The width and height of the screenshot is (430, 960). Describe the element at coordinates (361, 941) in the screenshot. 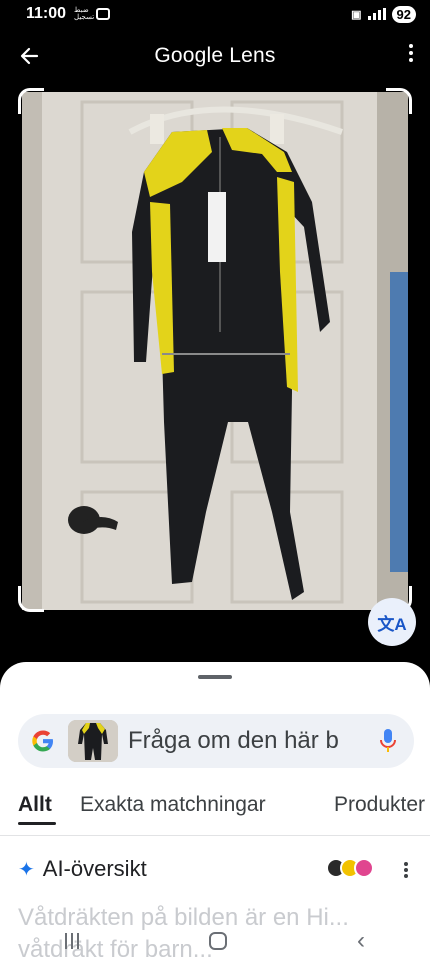

I see `nav-back-button: ‹` at that location.